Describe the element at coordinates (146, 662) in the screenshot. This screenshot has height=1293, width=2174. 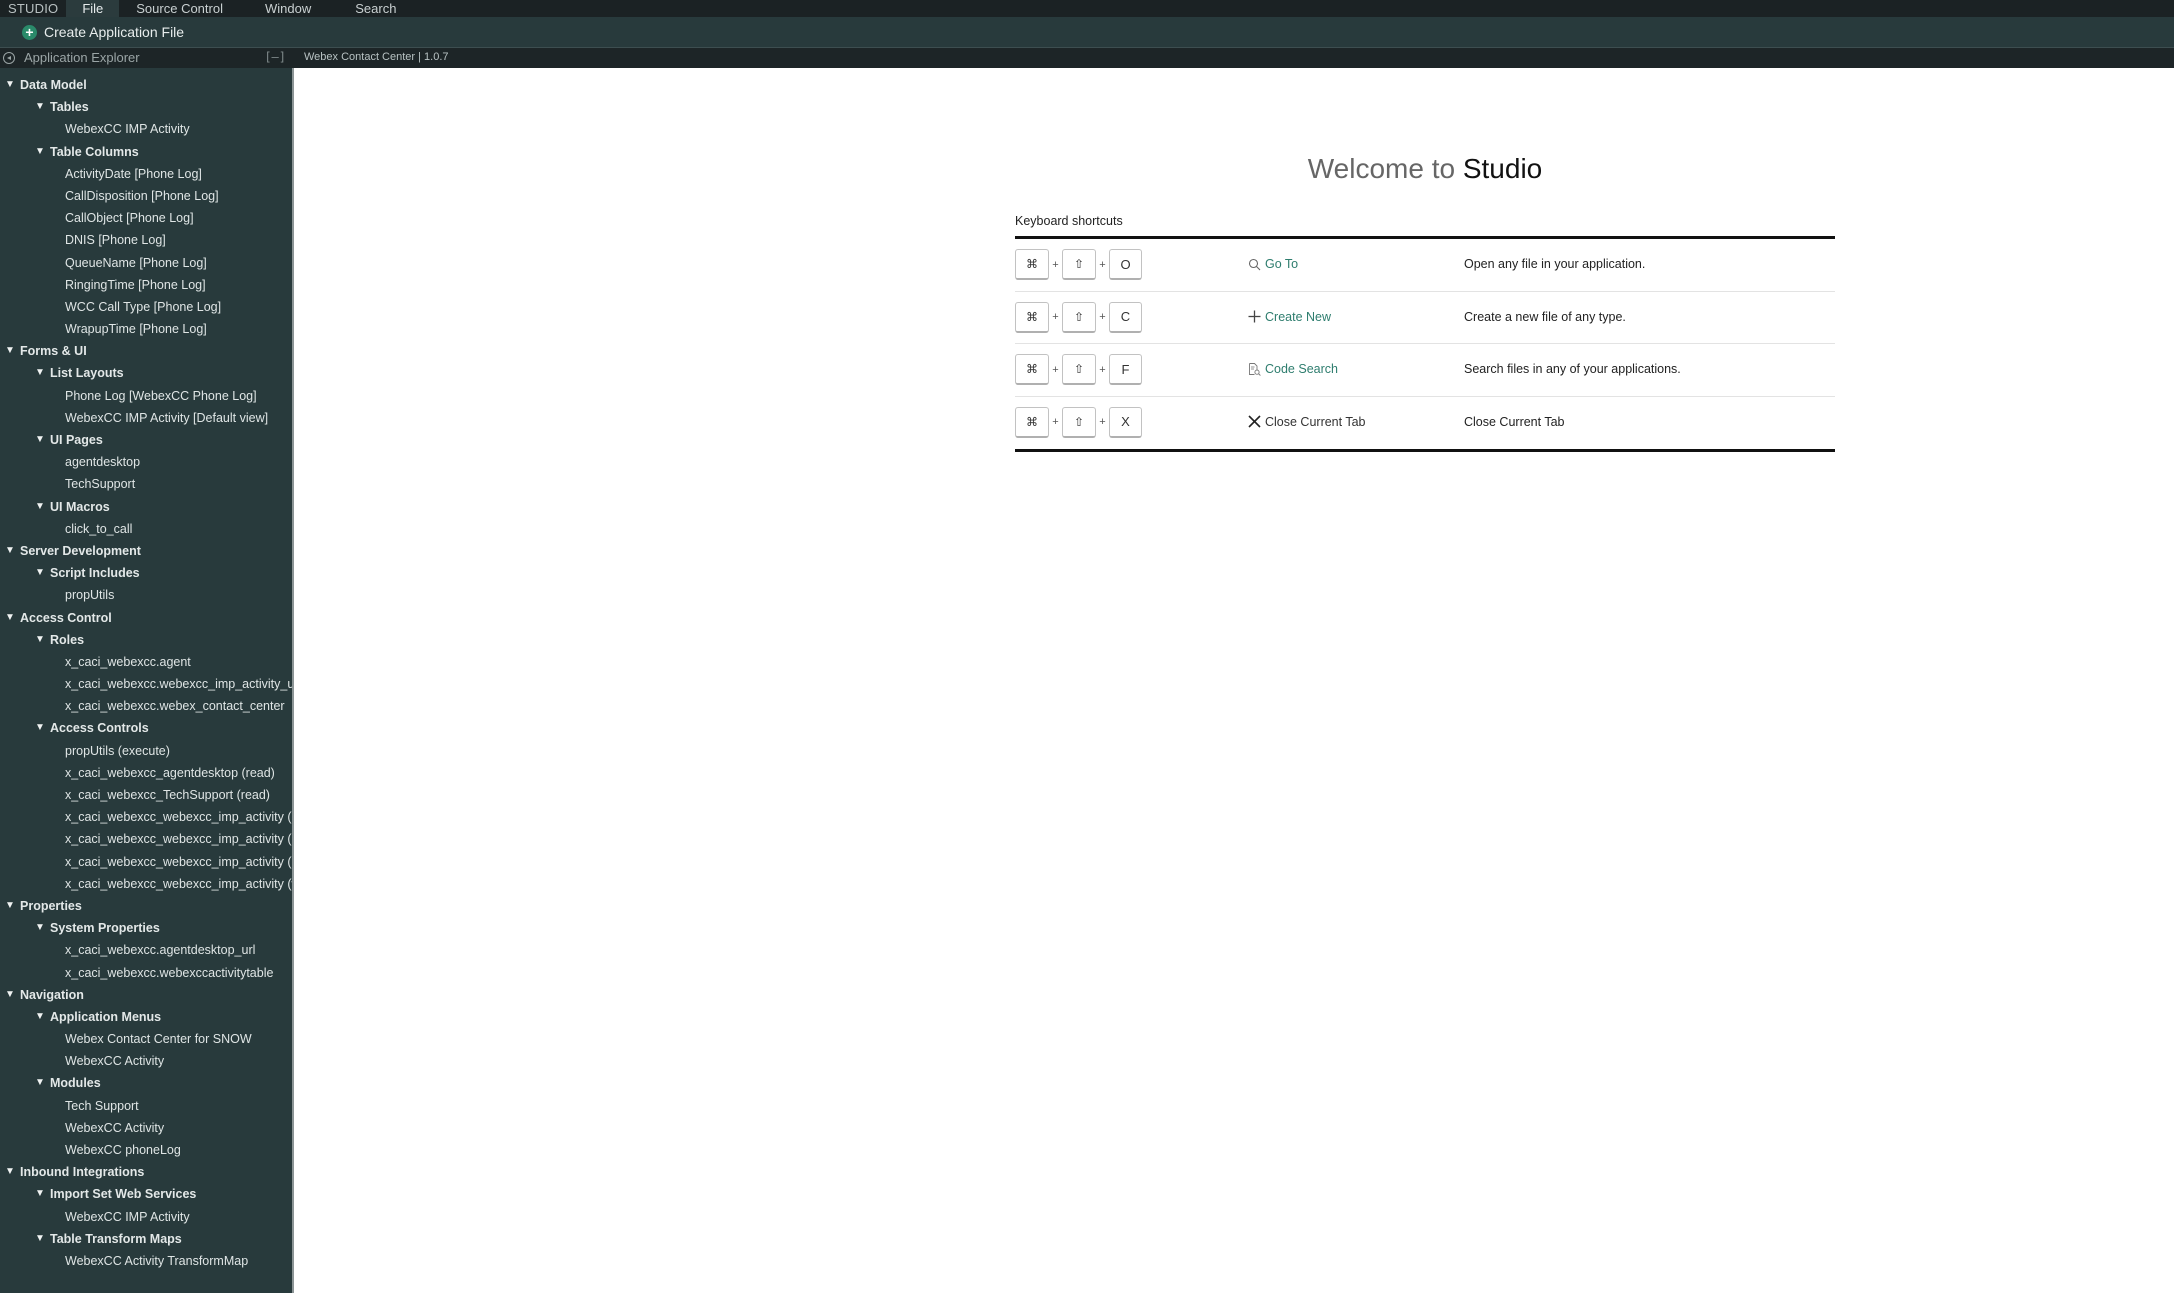
I see `tree-item: x_caci_webexcc.agent` at that location.